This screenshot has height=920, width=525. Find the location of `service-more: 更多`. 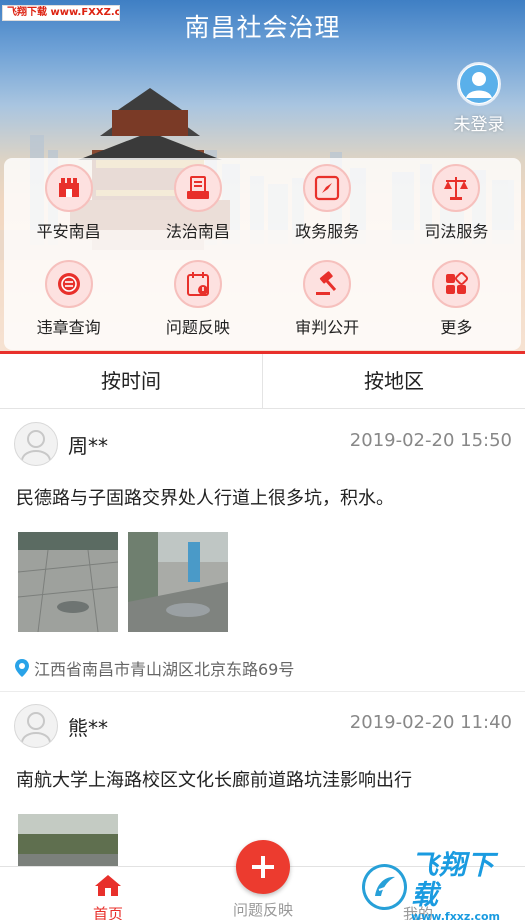

service-more: 更多 is located at coordinates (456, 305).